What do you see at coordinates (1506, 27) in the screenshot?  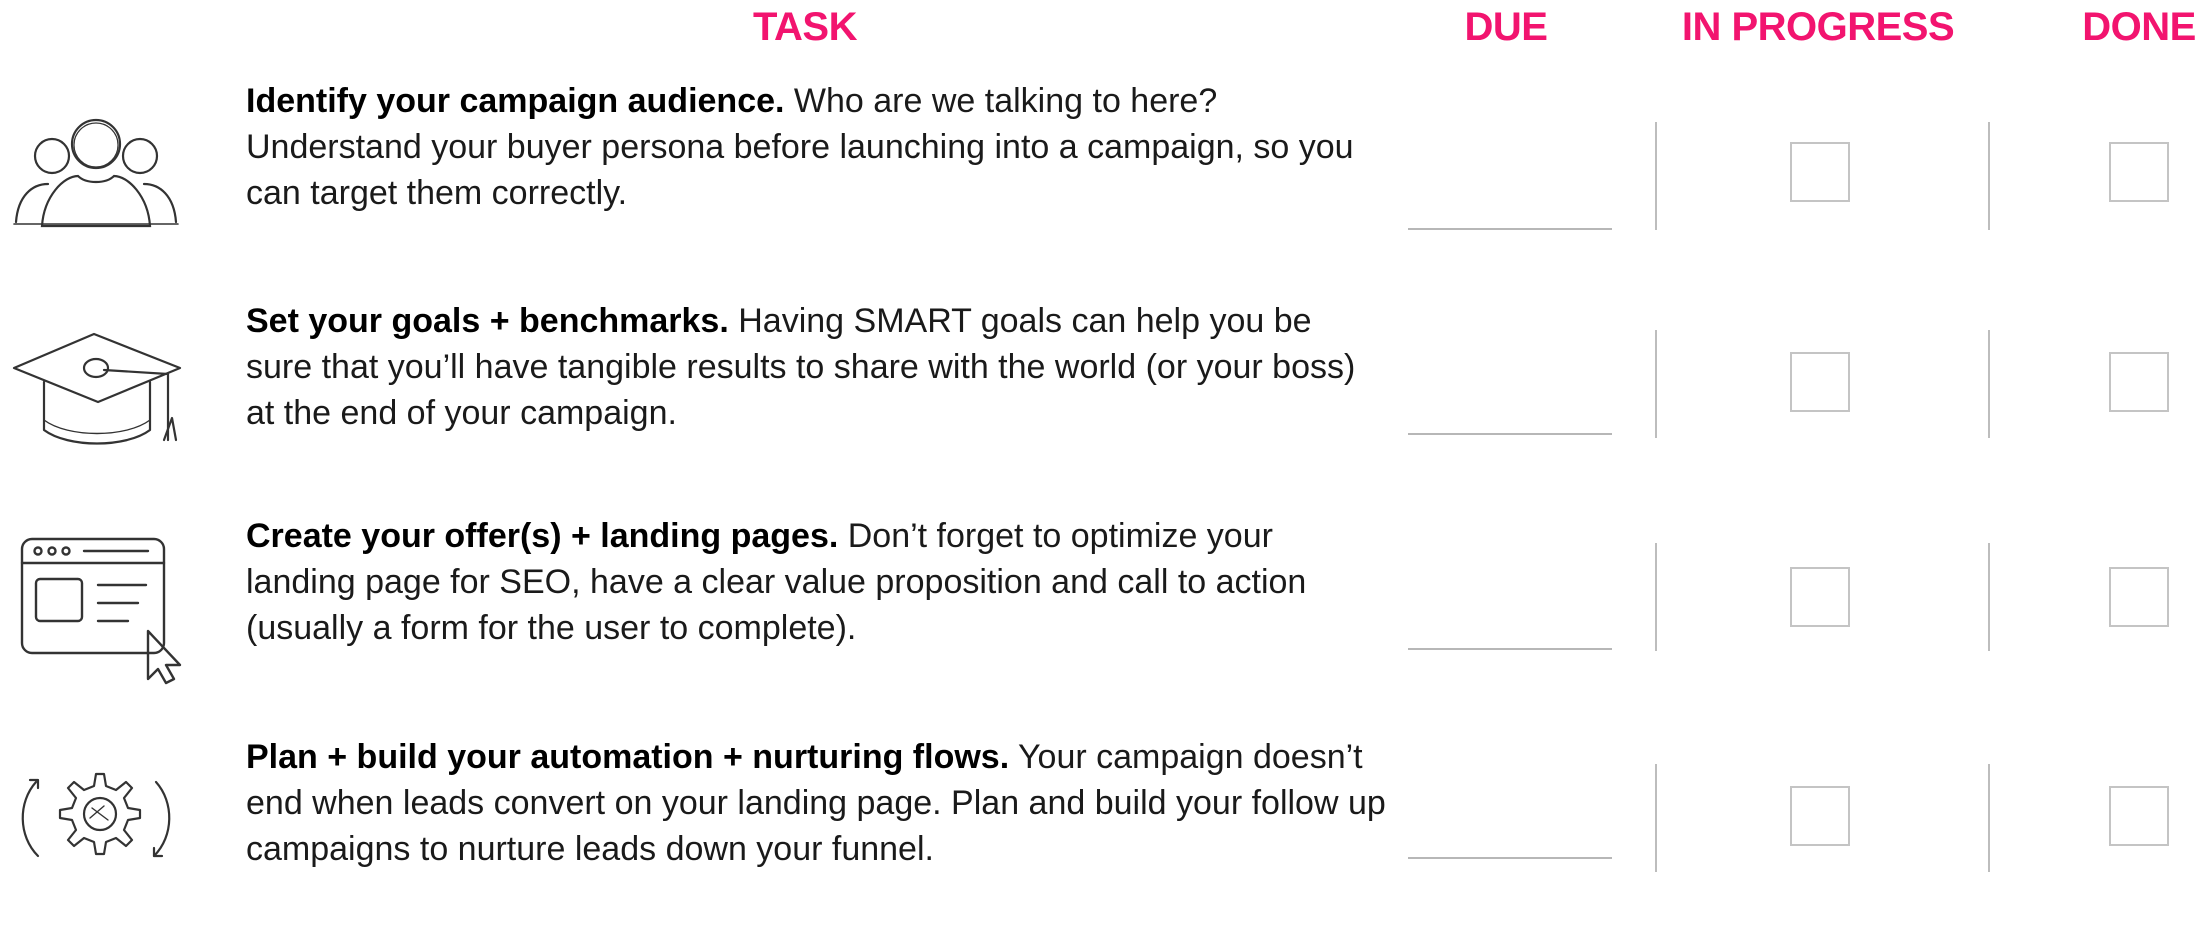 I see `header-due: DUE` at bounding box center [1506, 27].